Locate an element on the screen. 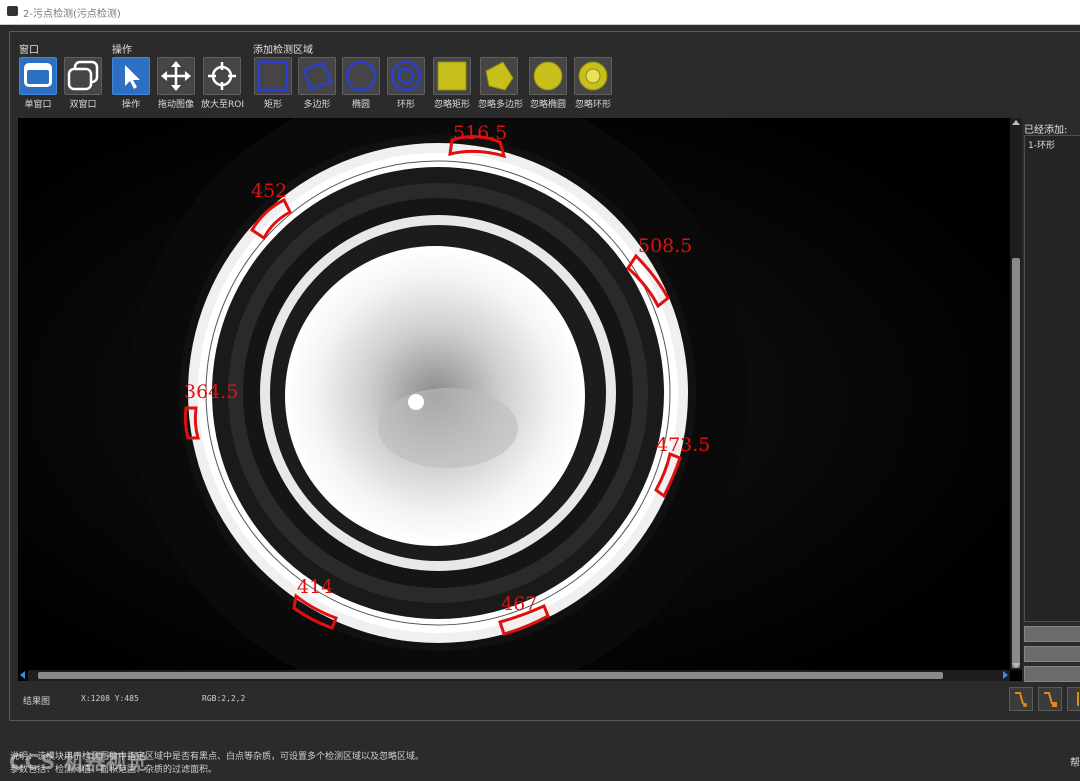  annotation-label: 473.5 is located at coordinates (683, 445).